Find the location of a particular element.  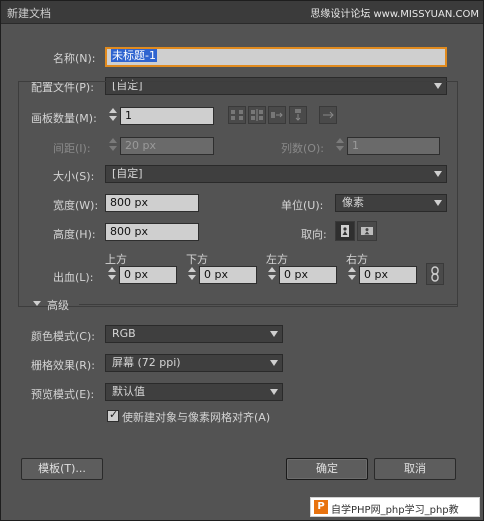

bleed-left-input: 0 px is located at coordinates (308, 275).